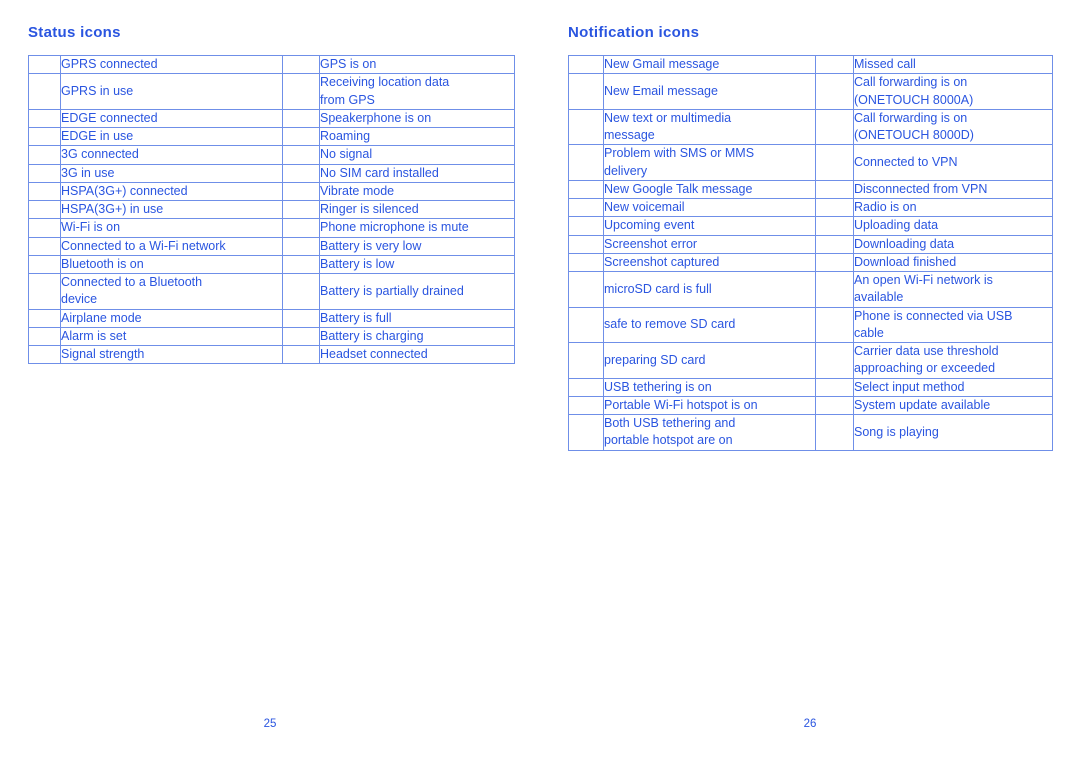  I want to click on icon-description-left: EDGE connected, so click(171, 118).